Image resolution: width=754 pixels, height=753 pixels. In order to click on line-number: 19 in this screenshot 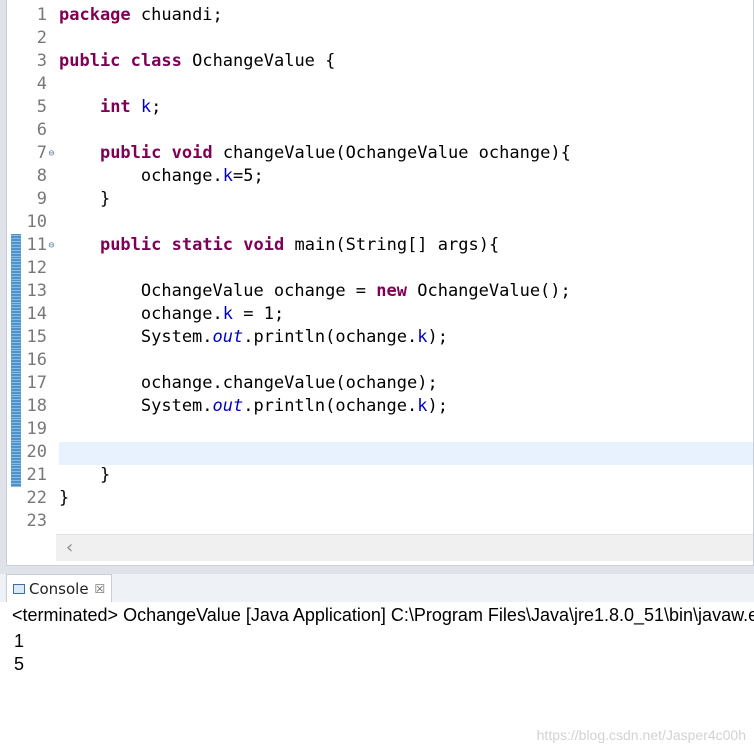, I will do `click(36, 429)`.